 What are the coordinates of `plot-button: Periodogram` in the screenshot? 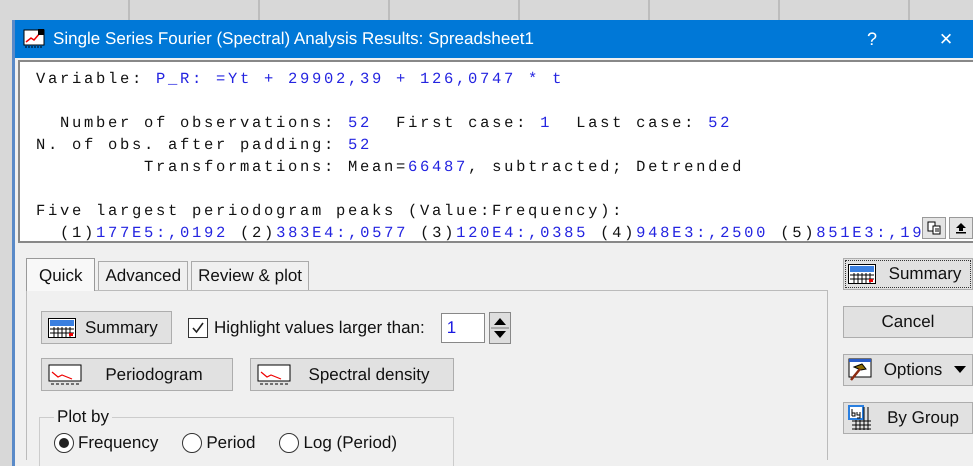 It's located at (137, 374).